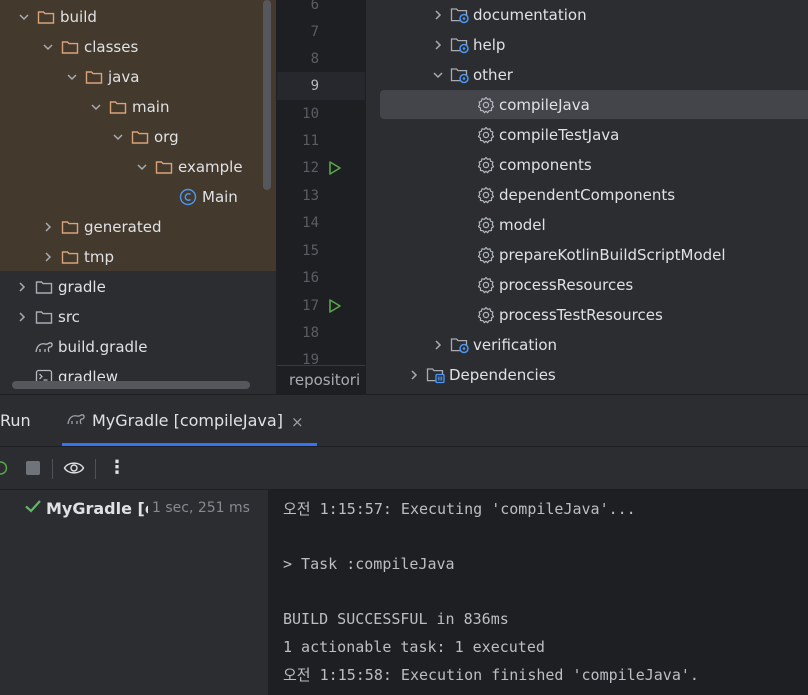 Image resolution: width=808 pixels, height=695 pixels. What do you see at coordinates (481, 375) in the screenshot?
I see `dependencies-node: Dependencies` at bounding box center [481, 375].